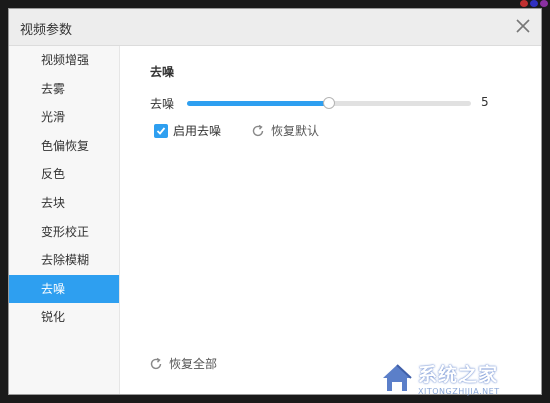  Describe the element at coordinates (46, 30) in the screenshot. I see `dialog-title: 视频参数` at that location.